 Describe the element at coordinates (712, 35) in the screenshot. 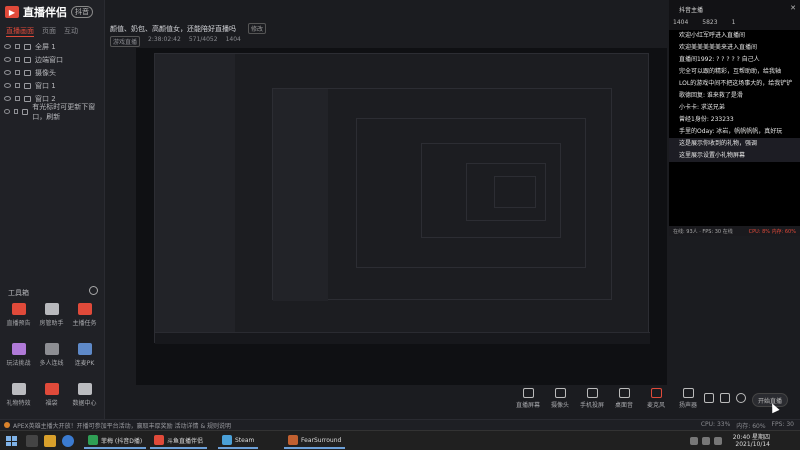

I see `chat-message: 欢迎小红军呼进入直播间` at that location.